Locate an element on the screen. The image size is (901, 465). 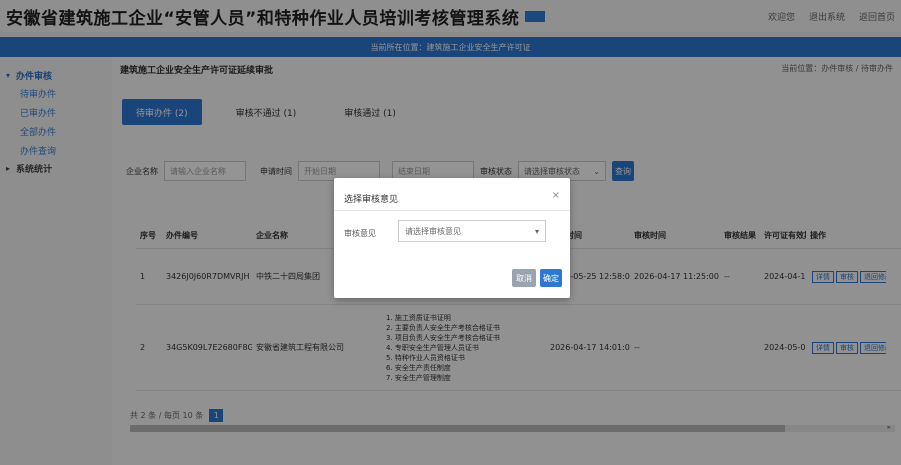
close-icon: × is located at coordinates (556, 195).